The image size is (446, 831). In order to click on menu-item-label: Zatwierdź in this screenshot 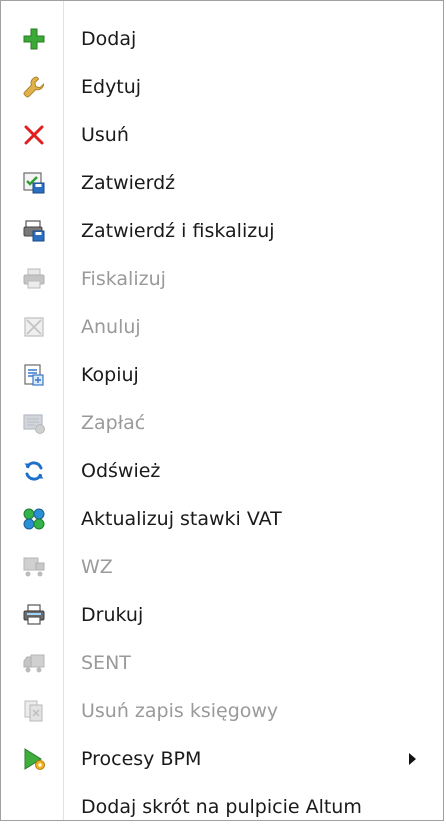, I will do `click(128, 183)`.